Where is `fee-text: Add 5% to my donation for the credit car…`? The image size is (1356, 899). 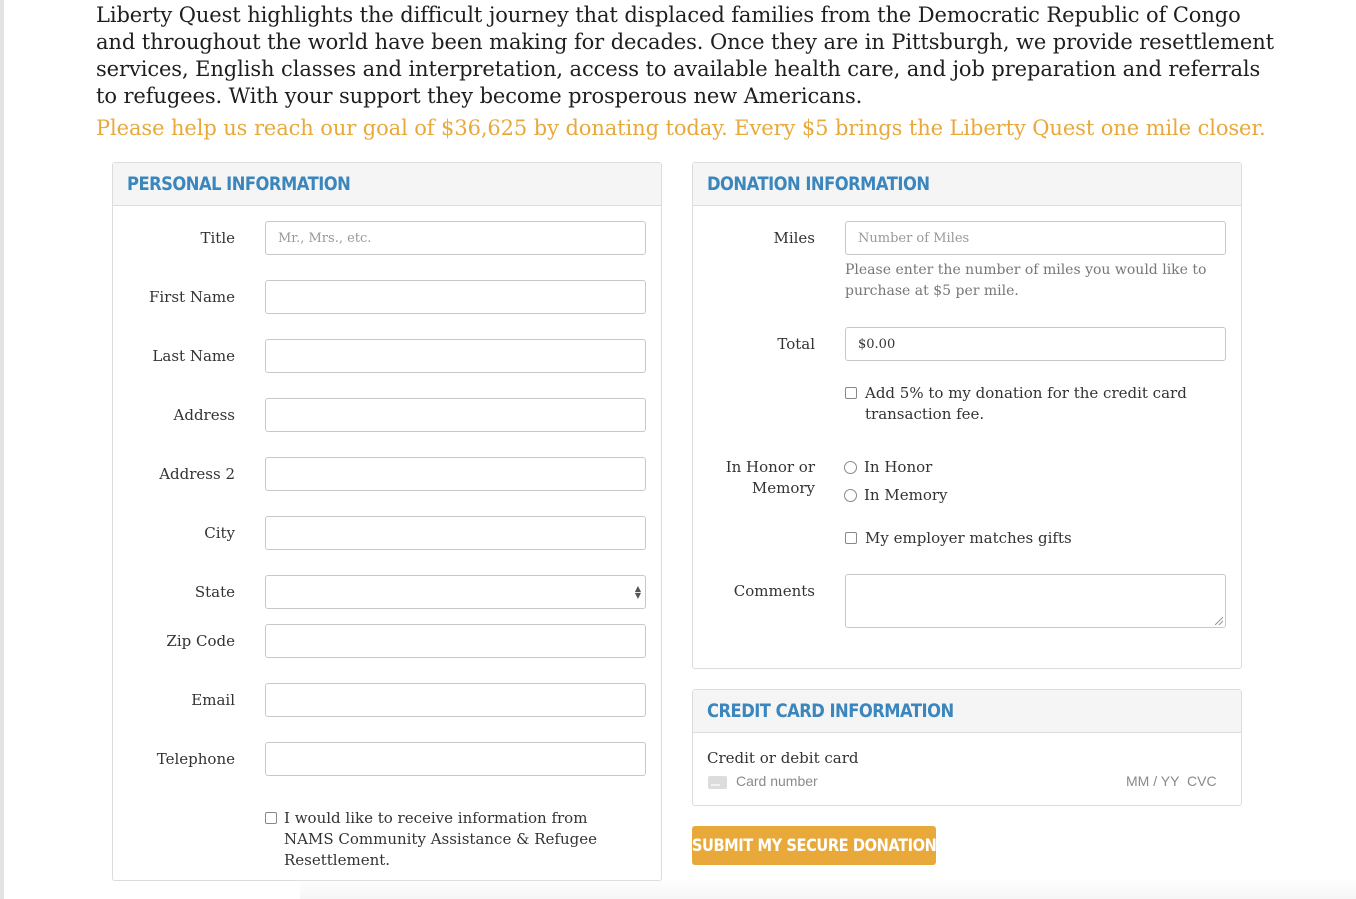 fee-text: Add 5% to my donation for the credit car… is located at coordinates (1026, 403).